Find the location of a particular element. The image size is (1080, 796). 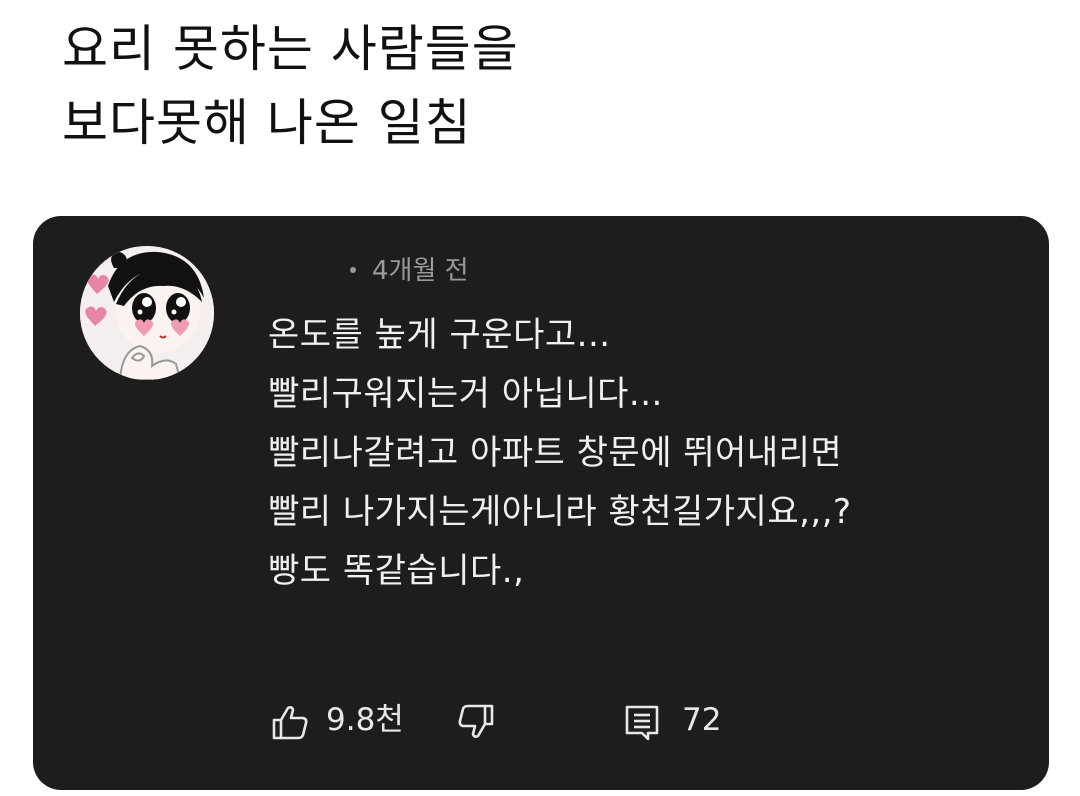

post-title: 요리 못하는 사람들을 보다못해 나온 일침 is located at coordinates (290, 86).